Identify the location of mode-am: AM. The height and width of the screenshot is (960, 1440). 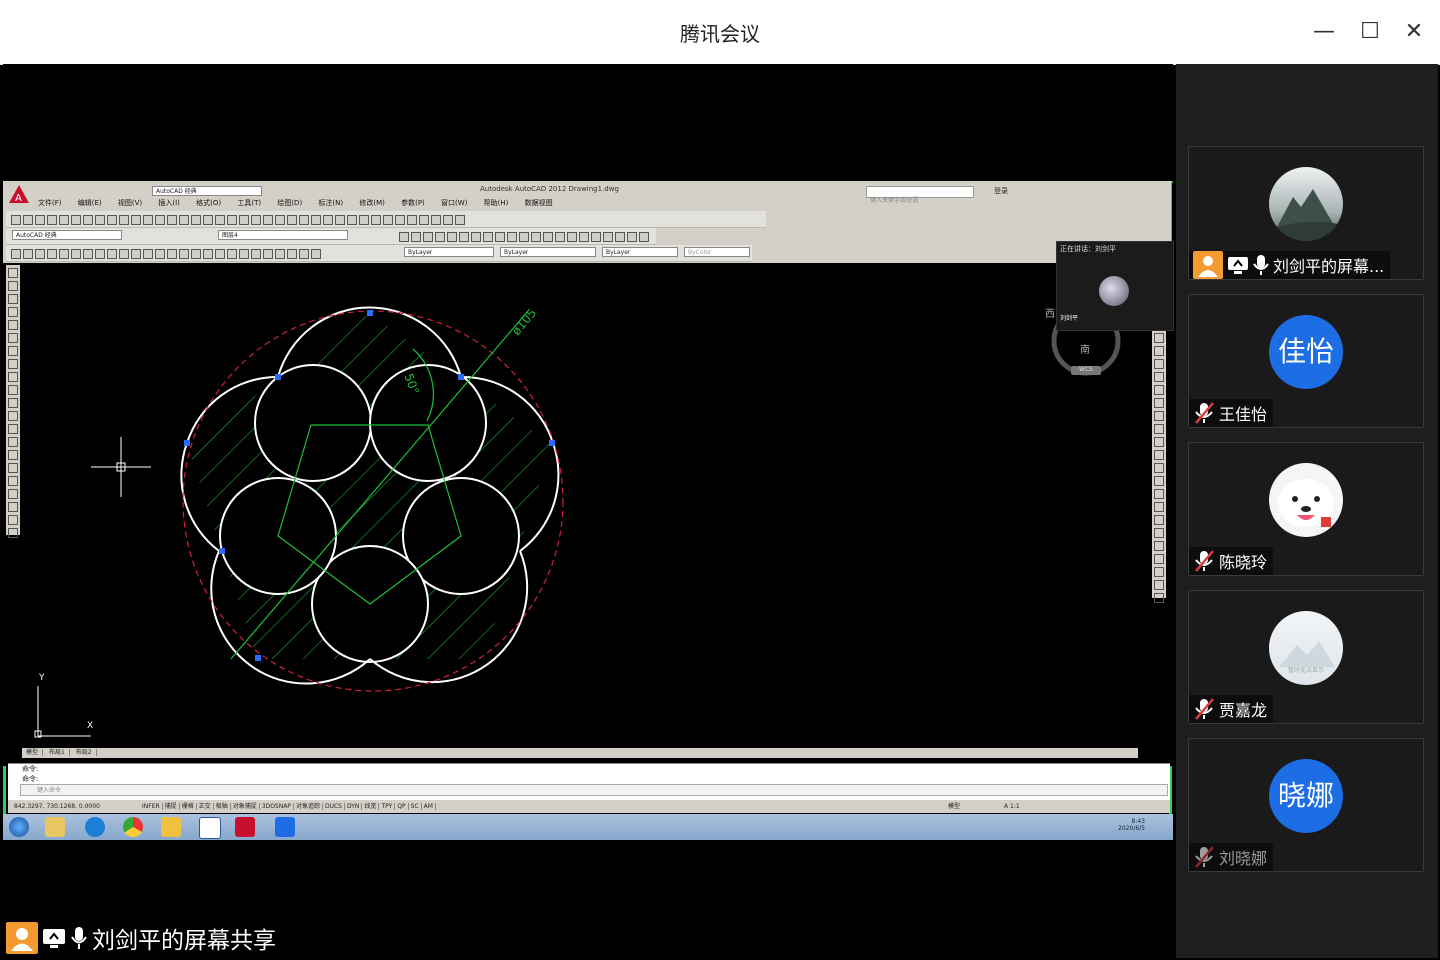
(428, 806).